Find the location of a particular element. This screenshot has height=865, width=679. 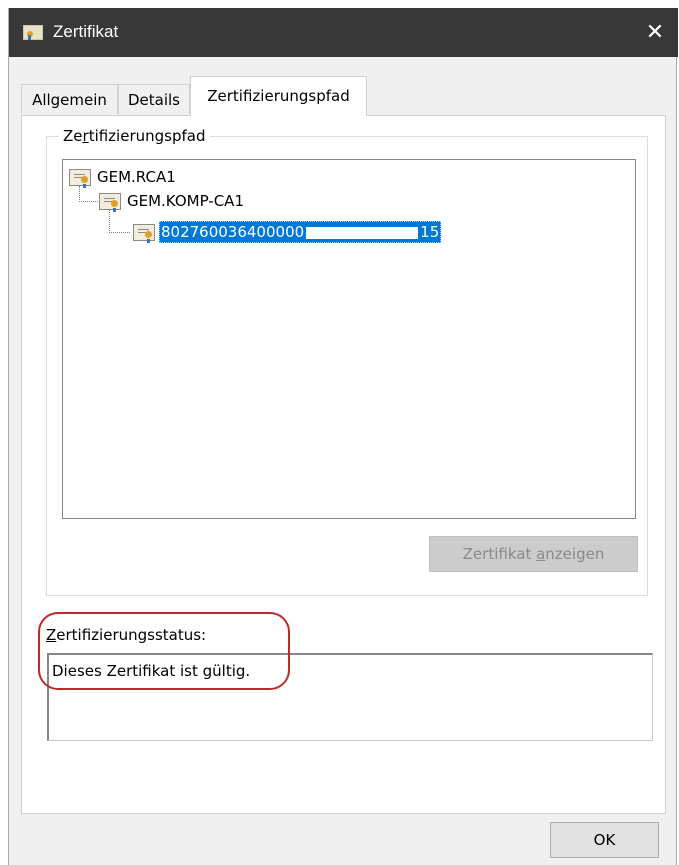

status-label: Zertifizierungsstatus: is located at coordinates (126, 635).